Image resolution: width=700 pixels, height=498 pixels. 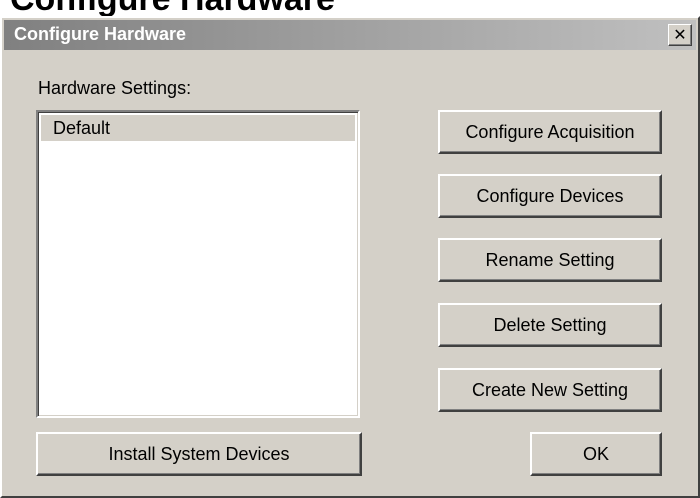 What do you see at coordinates (350, 8) in the screenshot?
I see `background-window-strip: Configure Hardware` at bounding box center [350, 8].